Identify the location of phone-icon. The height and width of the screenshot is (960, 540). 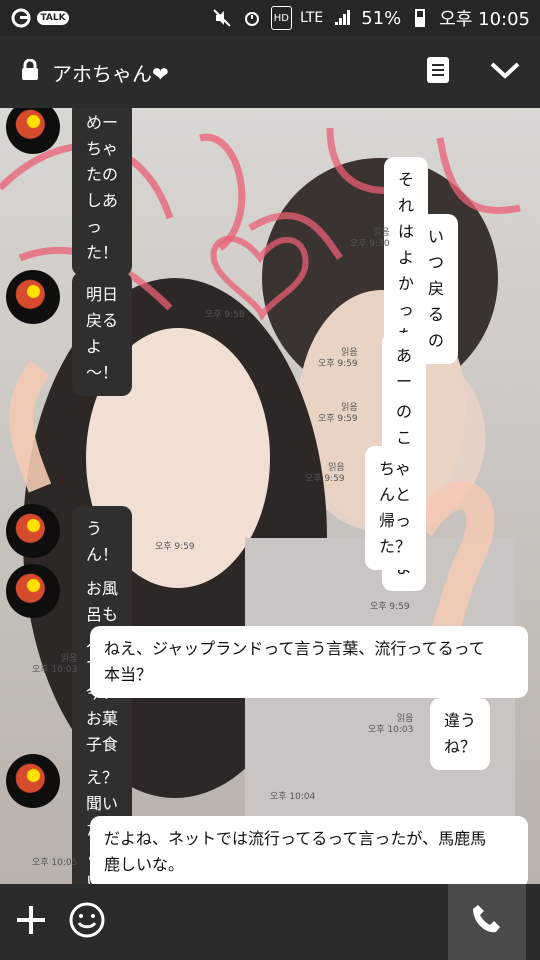
(487, 922).